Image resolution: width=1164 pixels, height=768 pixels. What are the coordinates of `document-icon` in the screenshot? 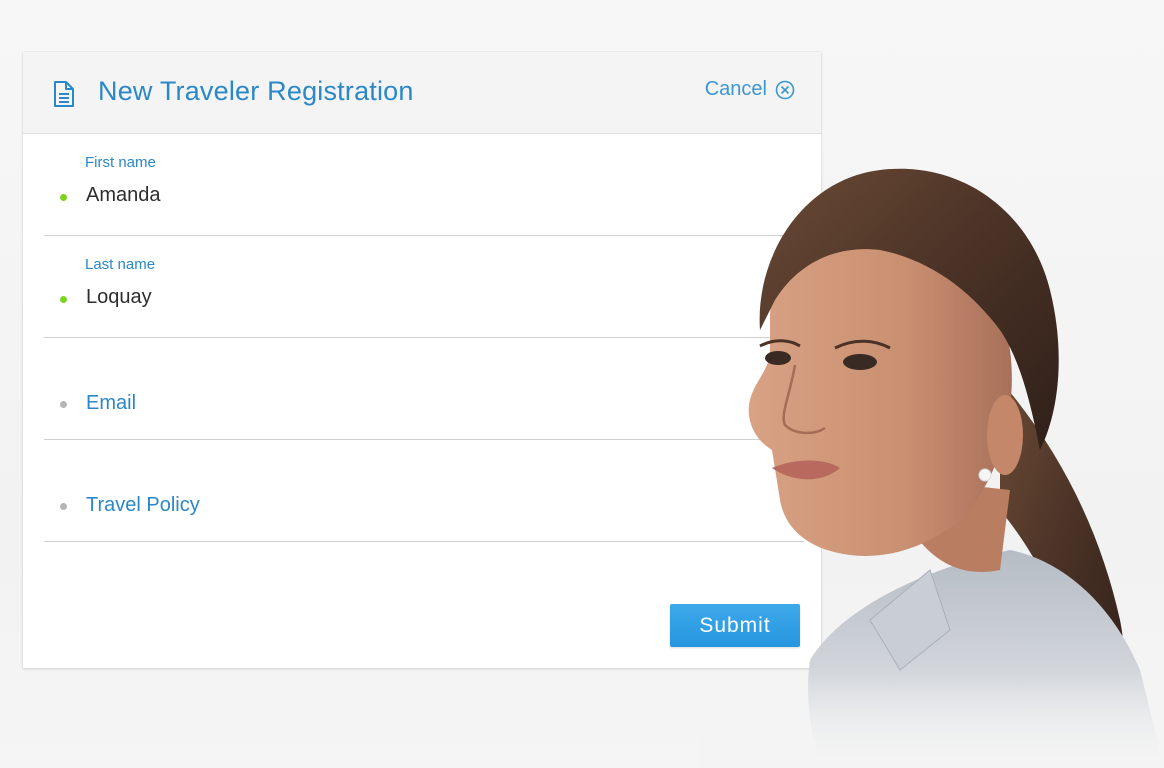 It's located at (64, 94).